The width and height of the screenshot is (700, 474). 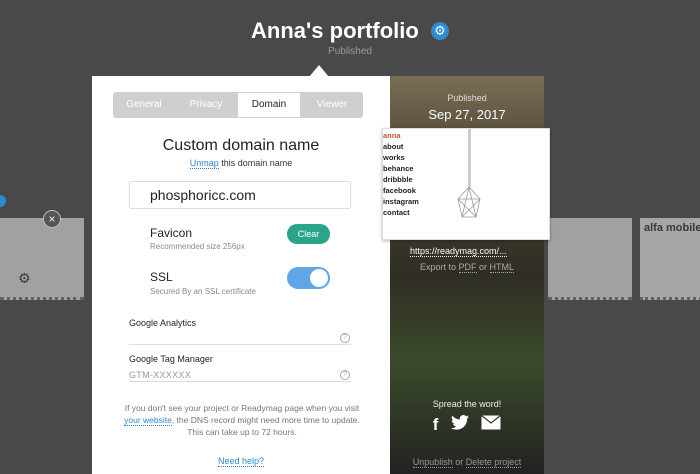 What do you see at coordinates (670, 259) in the screenshot?
I see `background-project-thumb: alfa mobile` at bounding box center [670, 259].